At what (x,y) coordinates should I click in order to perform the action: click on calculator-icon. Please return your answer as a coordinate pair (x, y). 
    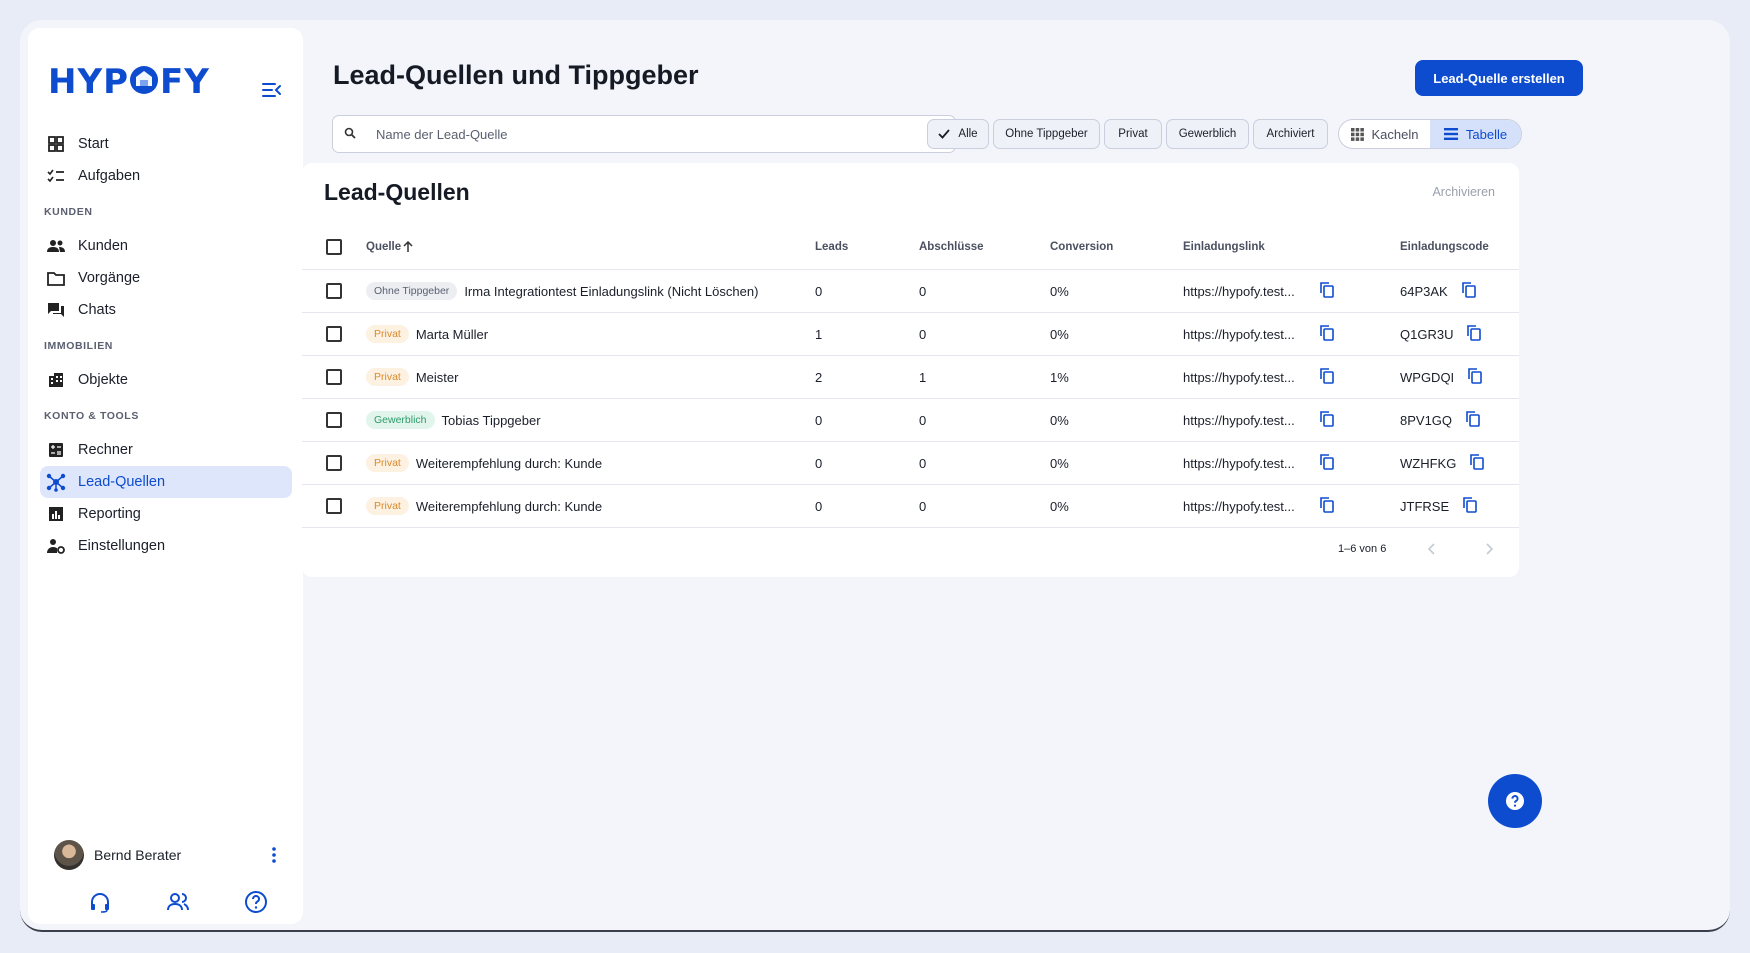
    Looking at the image, I should click on (56, 450).